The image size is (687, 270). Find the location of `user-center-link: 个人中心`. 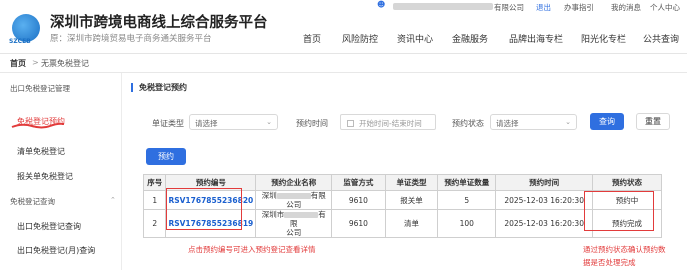

user-center-link: 个人中心 is located at coordinates (665, 7).